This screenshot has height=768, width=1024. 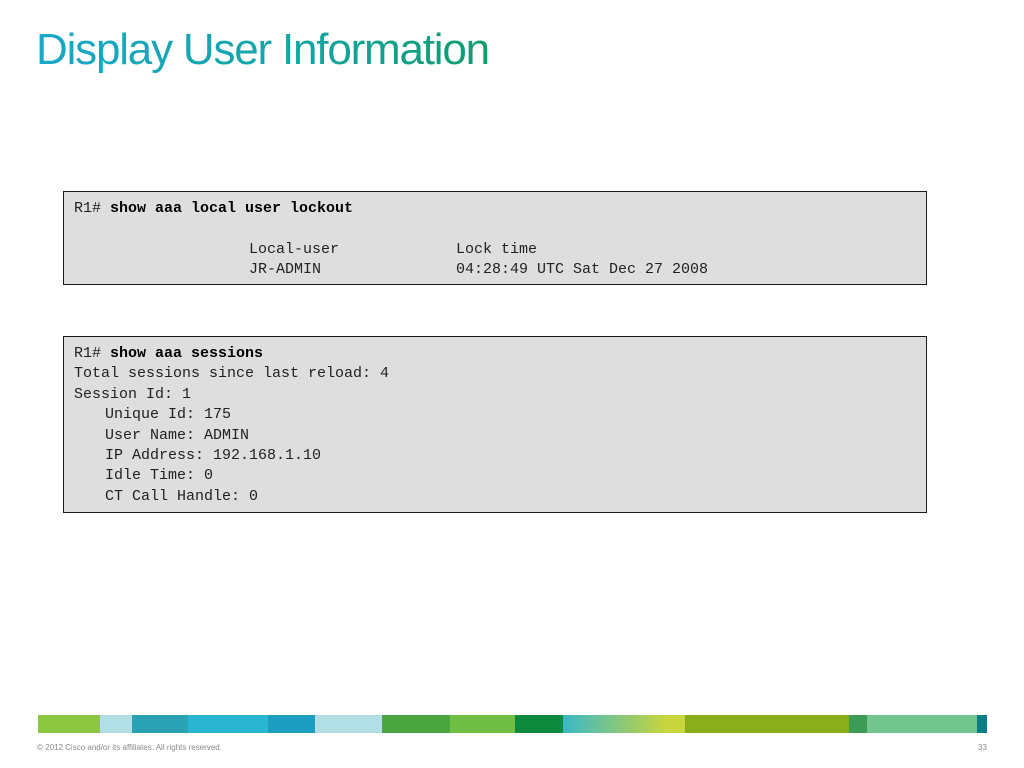 I want to click on header-lock-time: Lock time, so click(x=497, y=249).